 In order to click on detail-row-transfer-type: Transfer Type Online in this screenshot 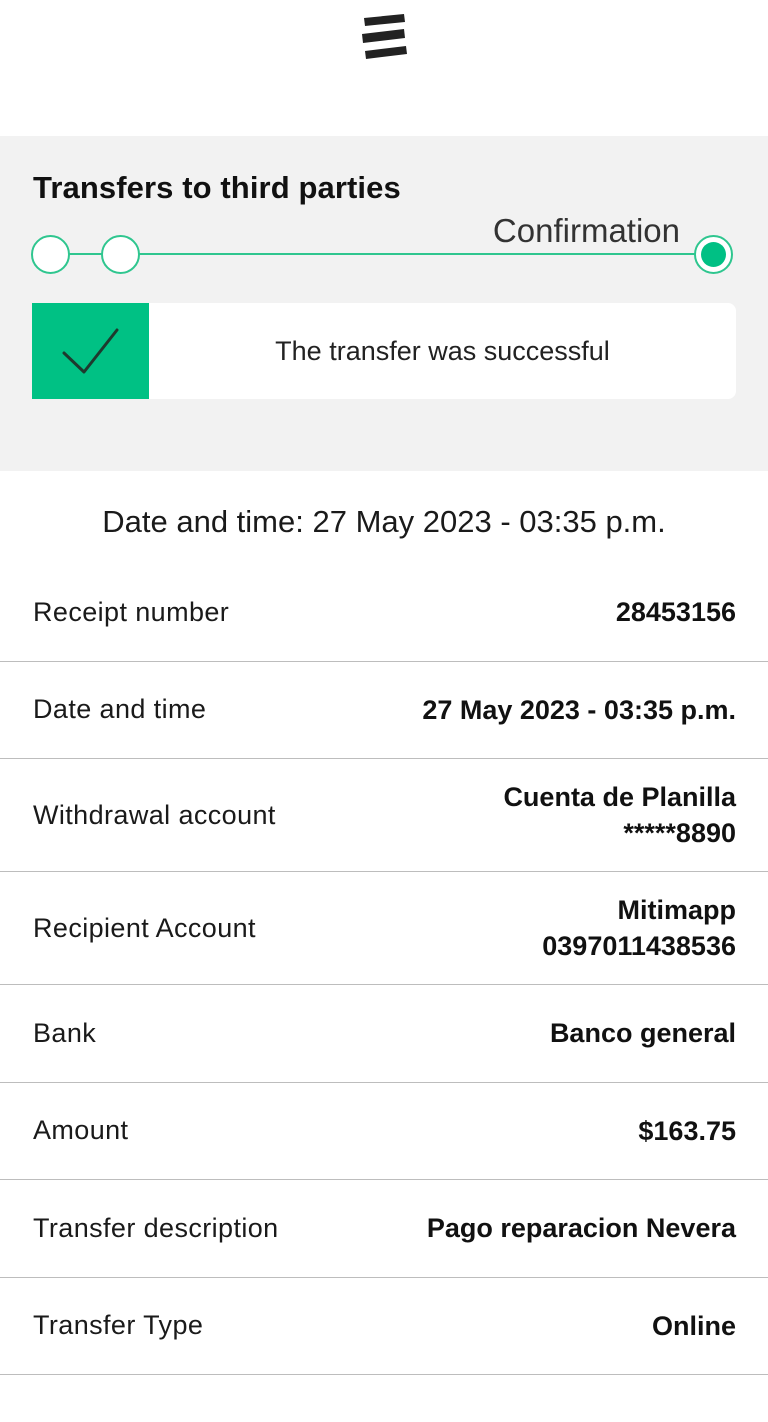, I will do `click(384, 1326)`.